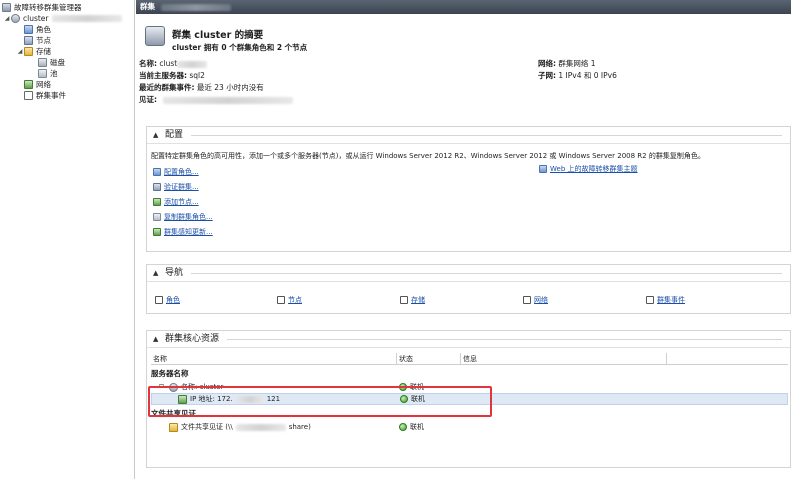 The width and height of the screenshot is (791, 479). Describe the element at coordinates (577, 75) in the screenshot. I see `summary-subnet: 子网: 1 IPv4 和 0 IPv6` at that location.